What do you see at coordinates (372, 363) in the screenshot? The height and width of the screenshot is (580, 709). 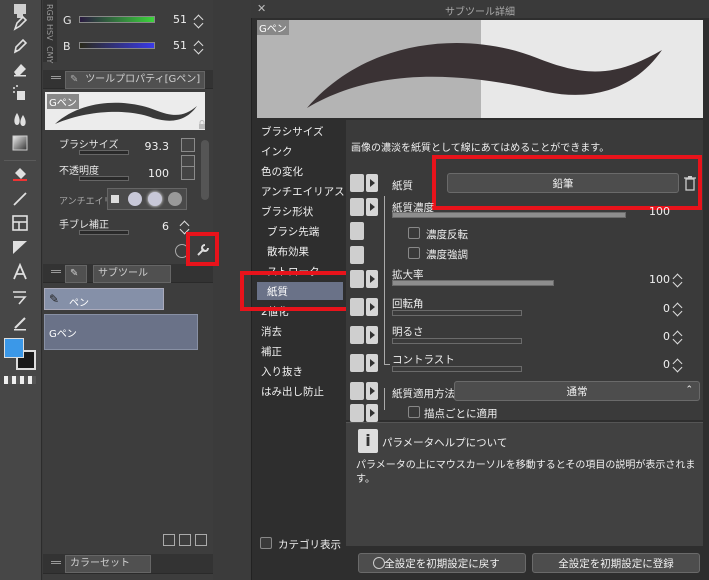 I see `contrast-expand-arrow` at bounding box center [372, 363].